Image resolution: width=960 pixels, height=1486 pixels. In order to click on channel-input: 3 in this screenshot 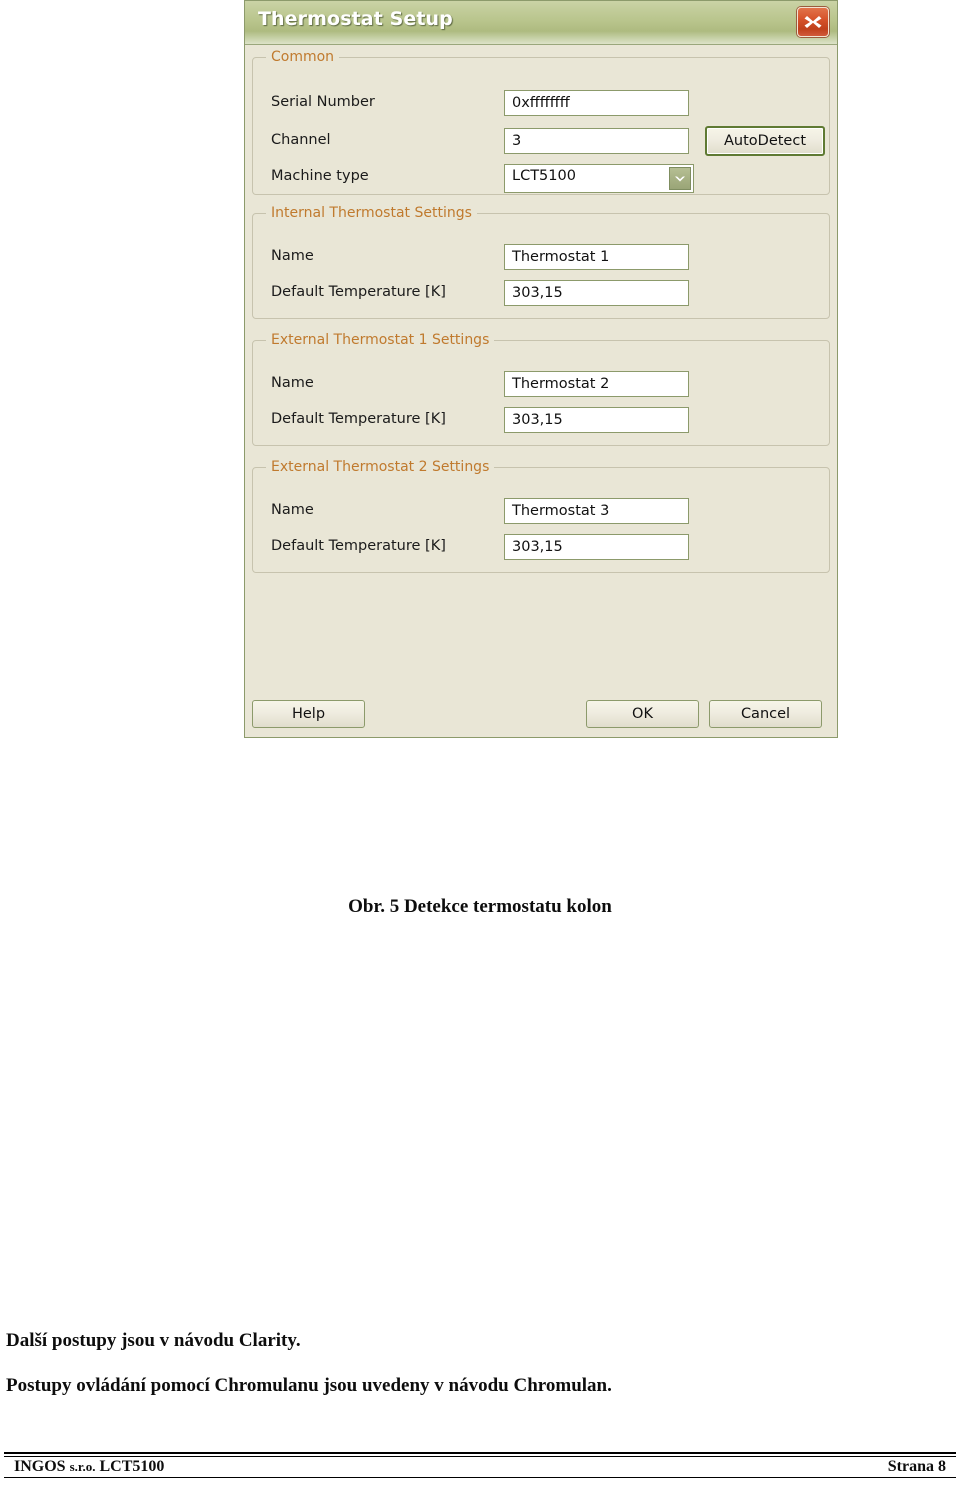, I will do `click(596, 141)`.